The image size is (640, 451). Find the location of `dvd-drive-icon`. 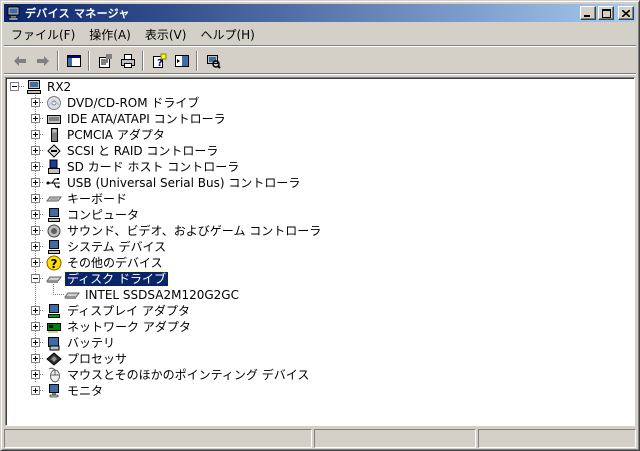

dvd-drive-icon is located at coordinates (54, 103).